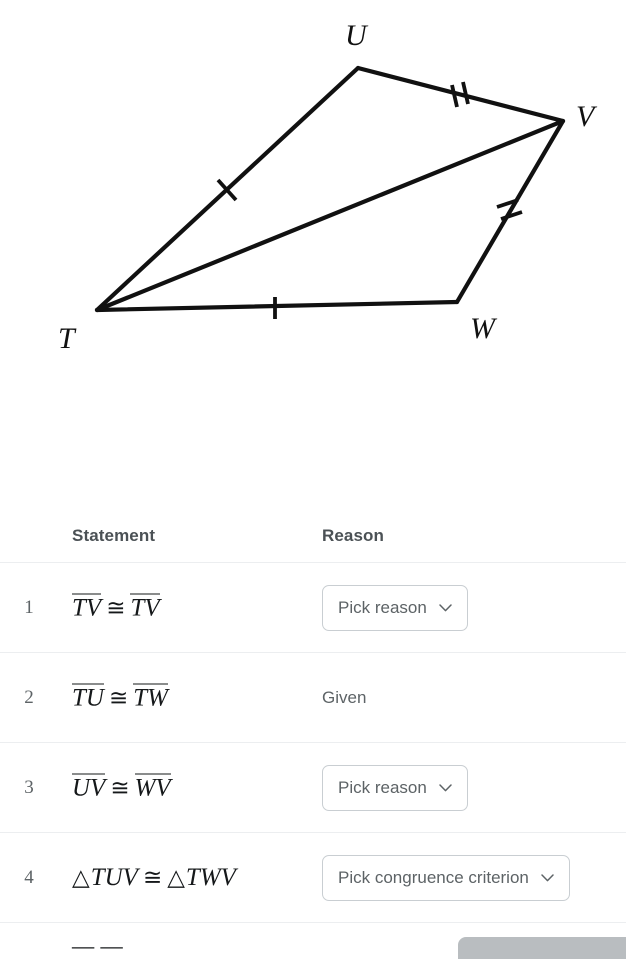 The width and height of the screenshot is (626, 959). What do you see at coordinates (433, 877) in the screenshot?
I see `dropdown-label: Pick congruence criterion` at bounding box center [433, 877].